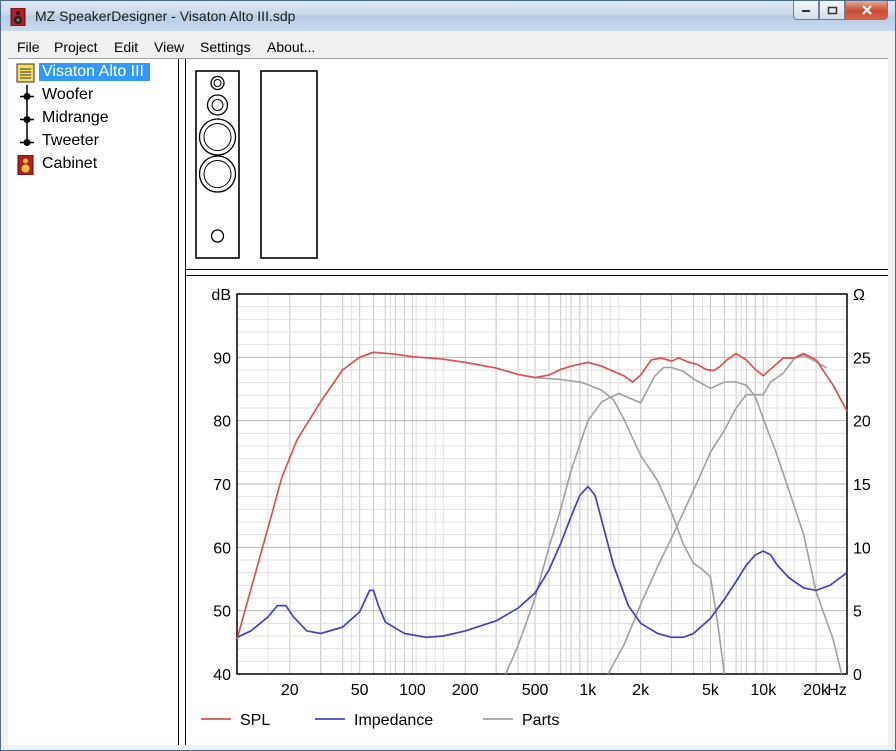 This screenshot has height=751, width=896. What do you see at coordinates (217, 236) in the screenshot?
I see `bass-port` at bounding box center [217, 236].